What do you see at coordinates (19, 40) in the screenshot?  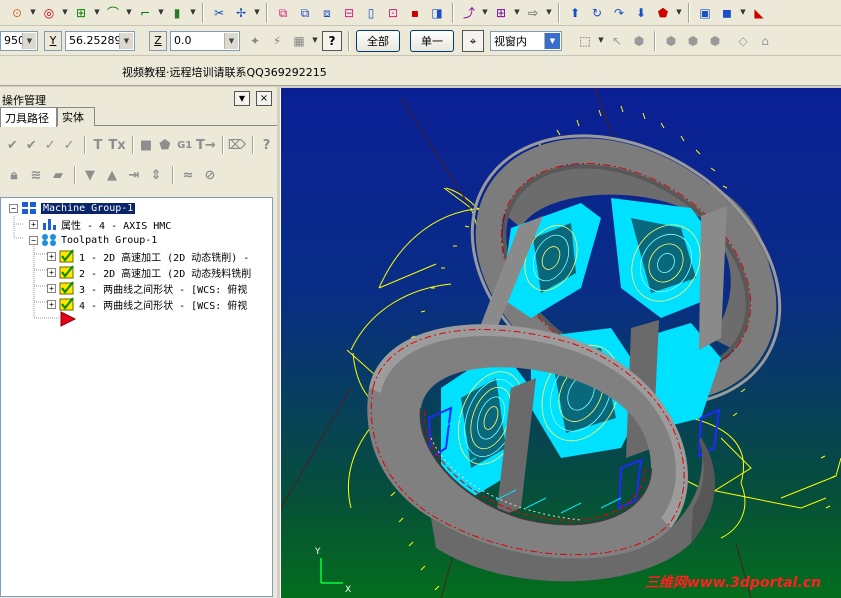 I see `x-coordinate-field: 950 ▼` at bounding box center [19, 40].